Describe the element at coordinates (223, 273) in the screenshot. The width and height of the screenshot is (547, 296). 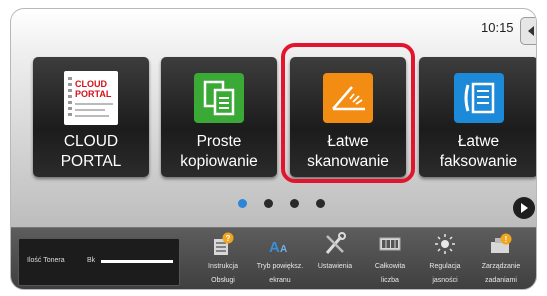
I see `fn-label: Instrukcja Obsługi` at that location.